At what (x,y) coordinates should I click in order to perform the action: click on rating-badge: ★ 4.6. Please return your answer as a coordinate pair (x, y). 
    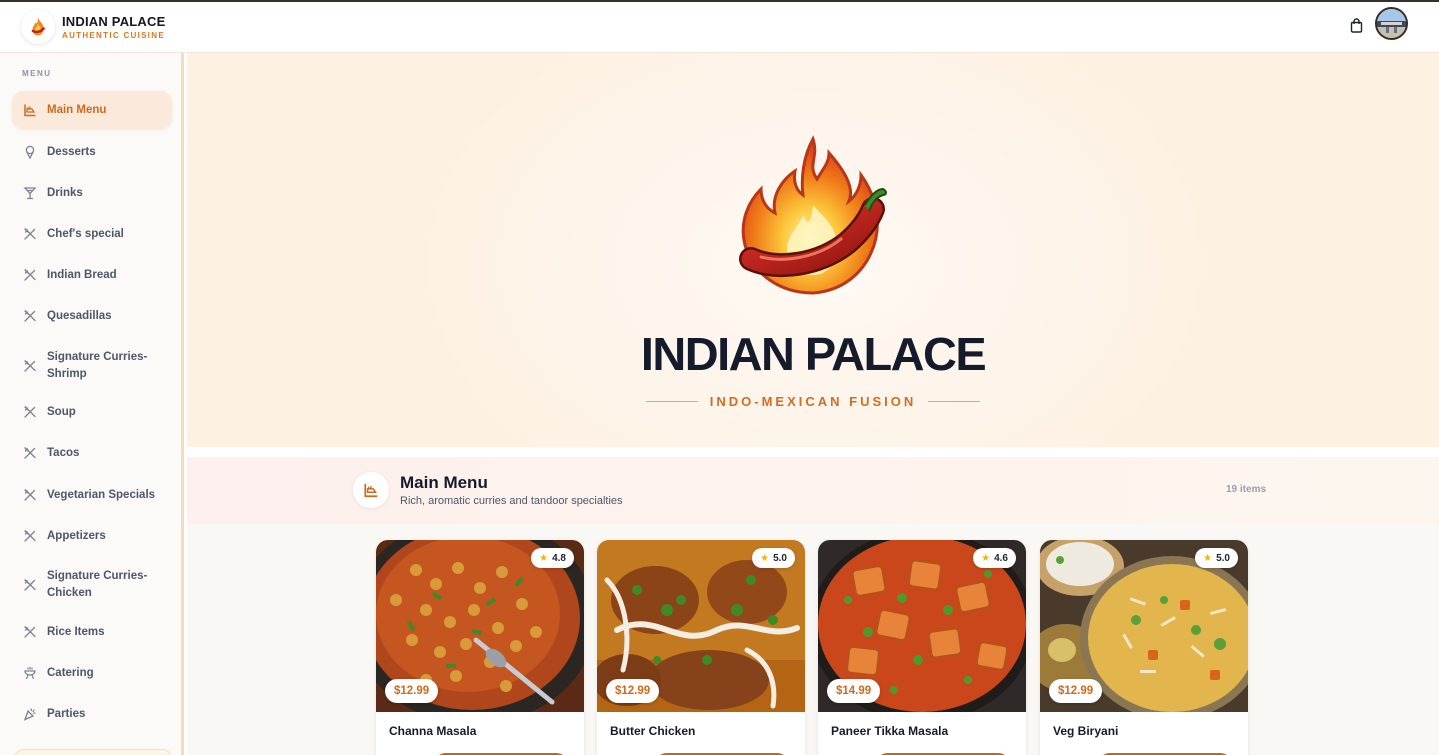
    Looking at the image, I should click on (994, 558).